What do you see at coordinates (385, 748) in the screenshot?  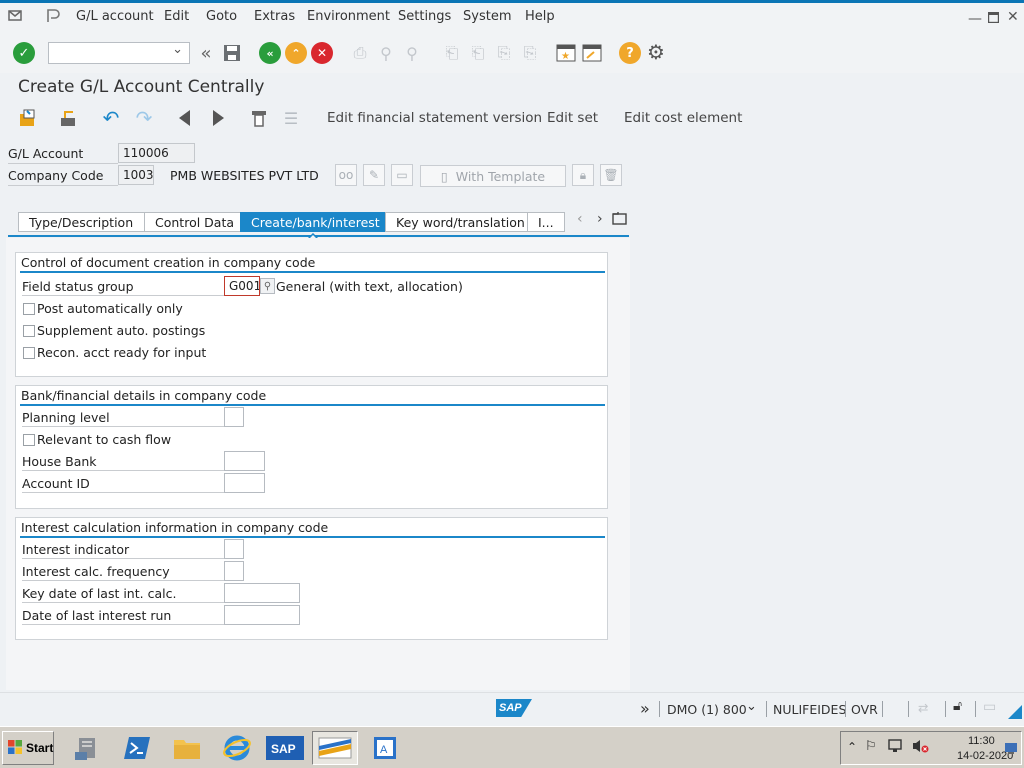 I see `document-viewer-icon: A` at bounding box center [385, 748].